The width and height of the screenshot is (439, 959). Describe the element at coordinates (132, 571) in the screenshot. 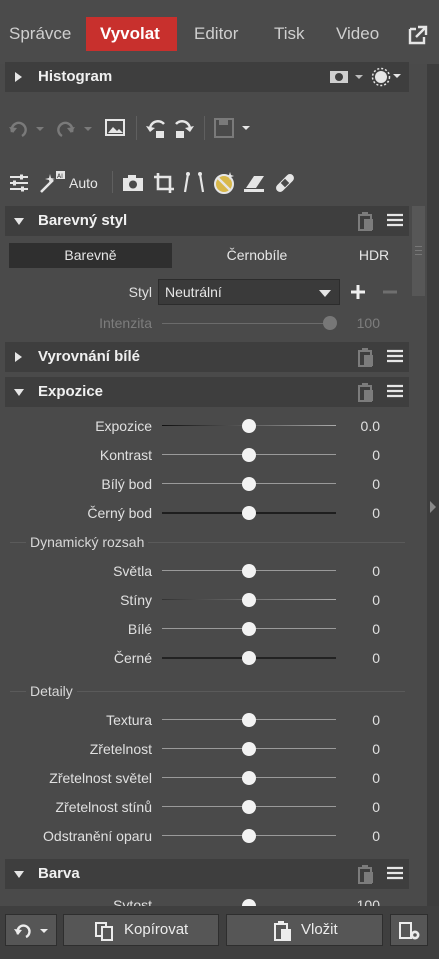

I see `slider-label-svetla: Světla` at that location.